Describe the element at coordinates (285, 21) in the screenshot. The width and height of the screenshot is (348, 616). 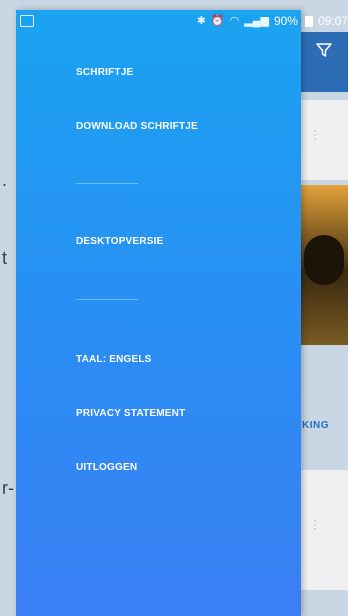
I see `battery-percent: 90%` at that location.